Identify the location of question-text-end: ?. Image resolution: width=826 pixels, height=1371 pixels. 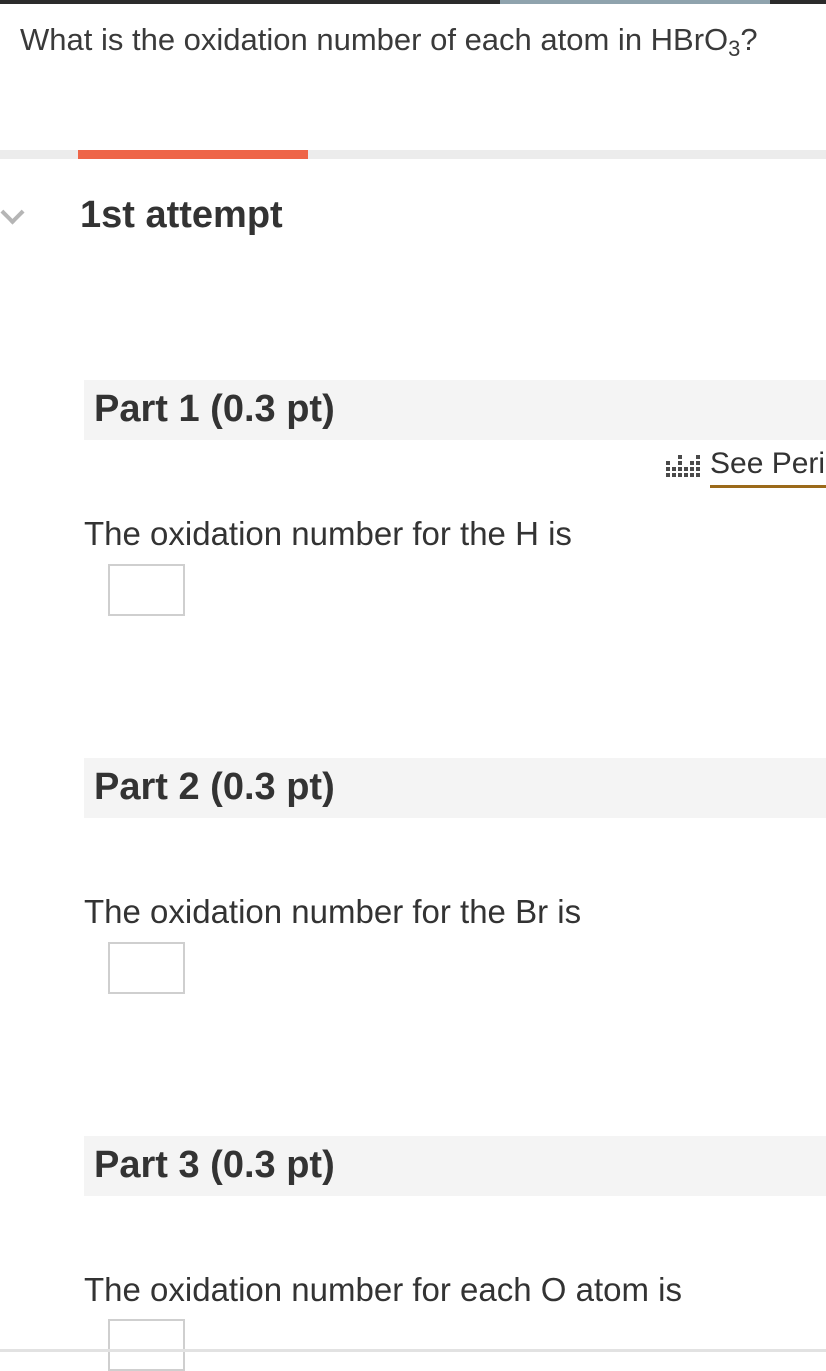
(749, 39).